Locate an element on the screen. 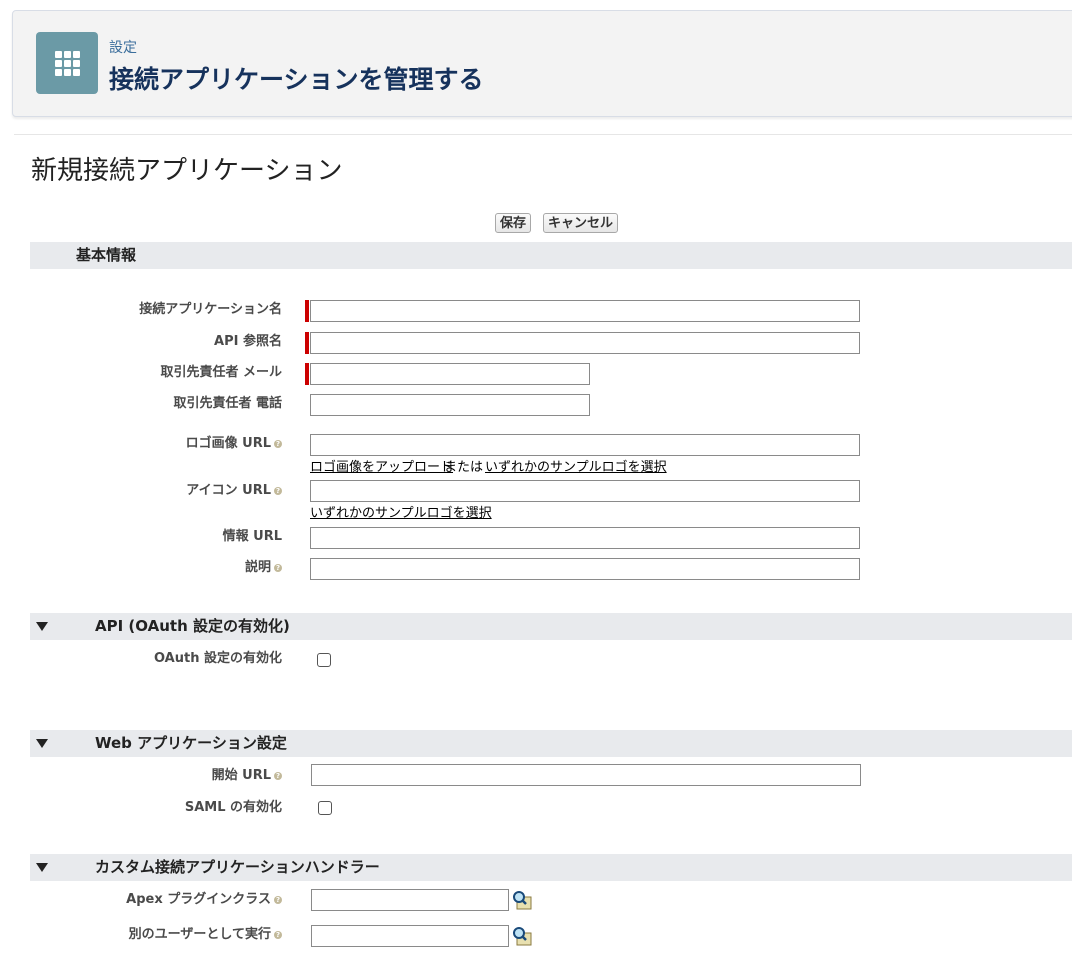 The width and height of the screenshot is (1072, 974). contact-phone-input is located at coordinates (450, 405).